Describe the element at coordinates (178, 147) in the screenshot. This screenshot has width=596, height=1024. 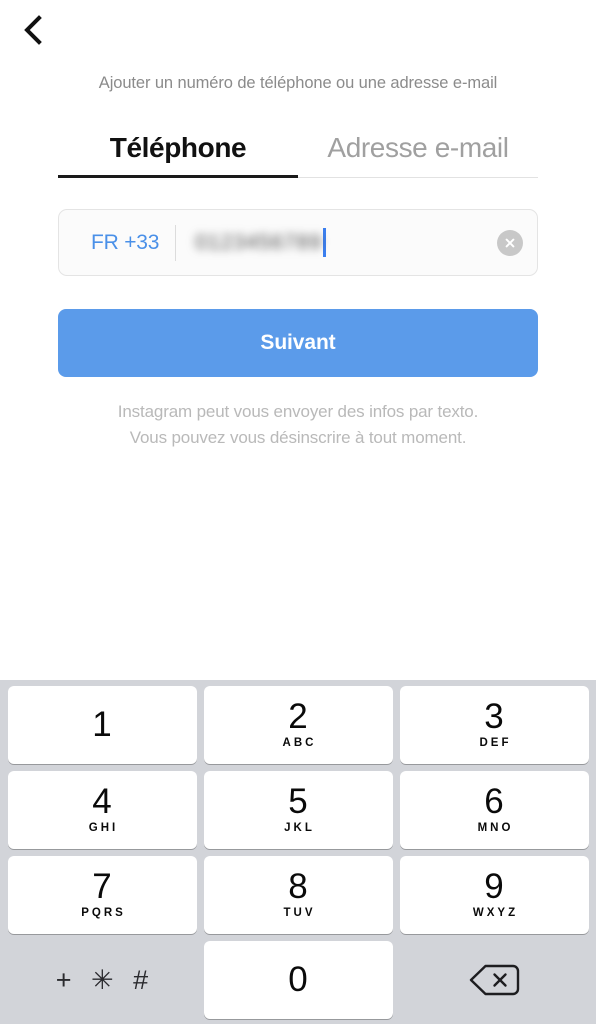
I see `tab-telephone-label: Téléphone` at that location.